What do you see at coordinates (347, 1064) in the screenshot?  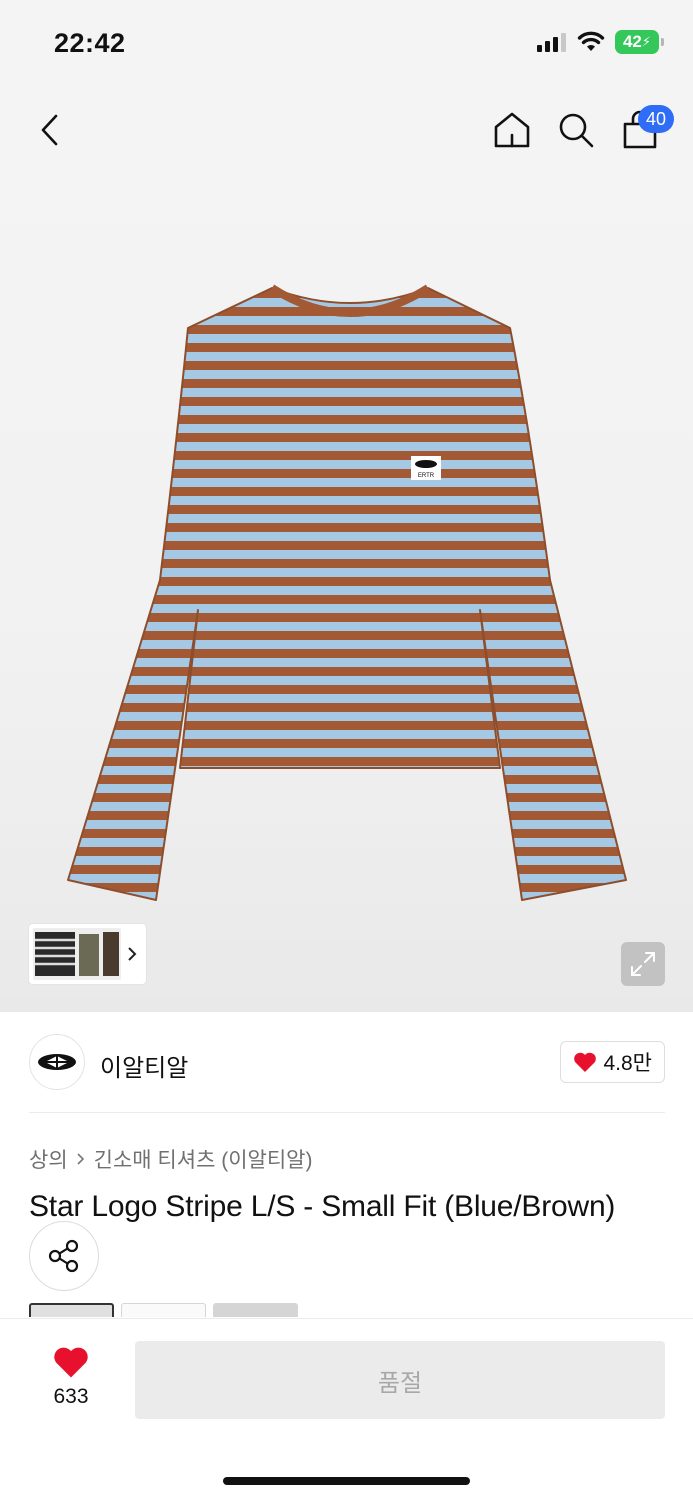 I see `brand-row: 이알티알 4.8만` at bounding box center [347, 1064].